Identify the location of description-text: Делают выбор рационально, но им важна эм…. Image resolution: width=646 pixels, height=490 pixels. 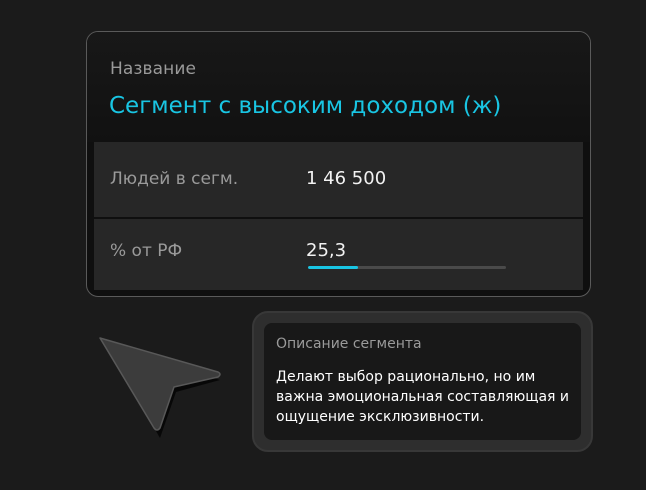
(423, 397).